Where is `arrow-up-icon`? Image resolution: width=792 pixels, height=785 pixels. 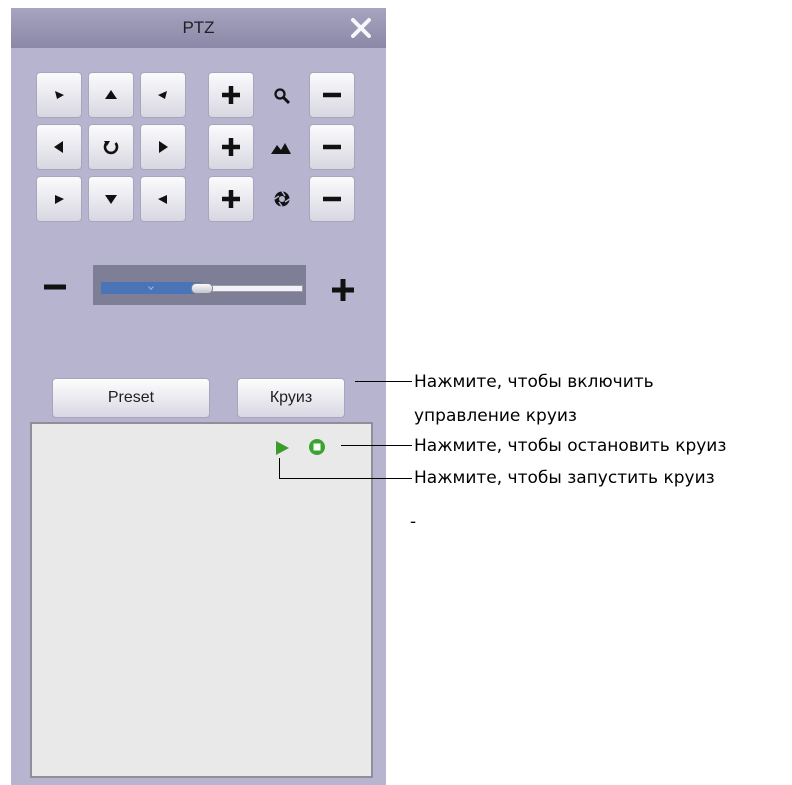 arrow-up-icon is located at coordinates (111, 94).